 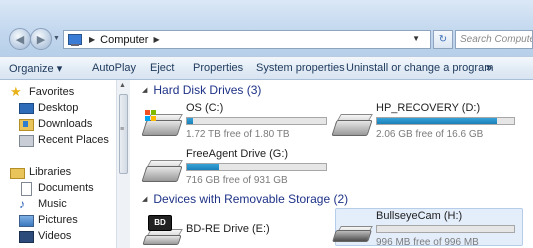 I want to click on nav-documents-label: Documents, so click(x=66, y=188).